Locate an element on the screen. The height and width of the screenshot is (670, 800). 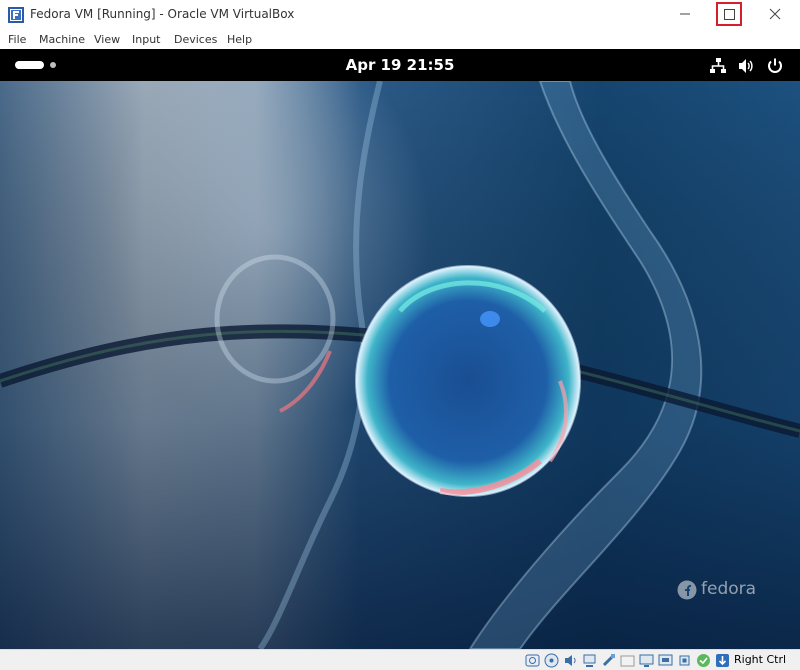
audio-icon is located at coordinates (570, 660).